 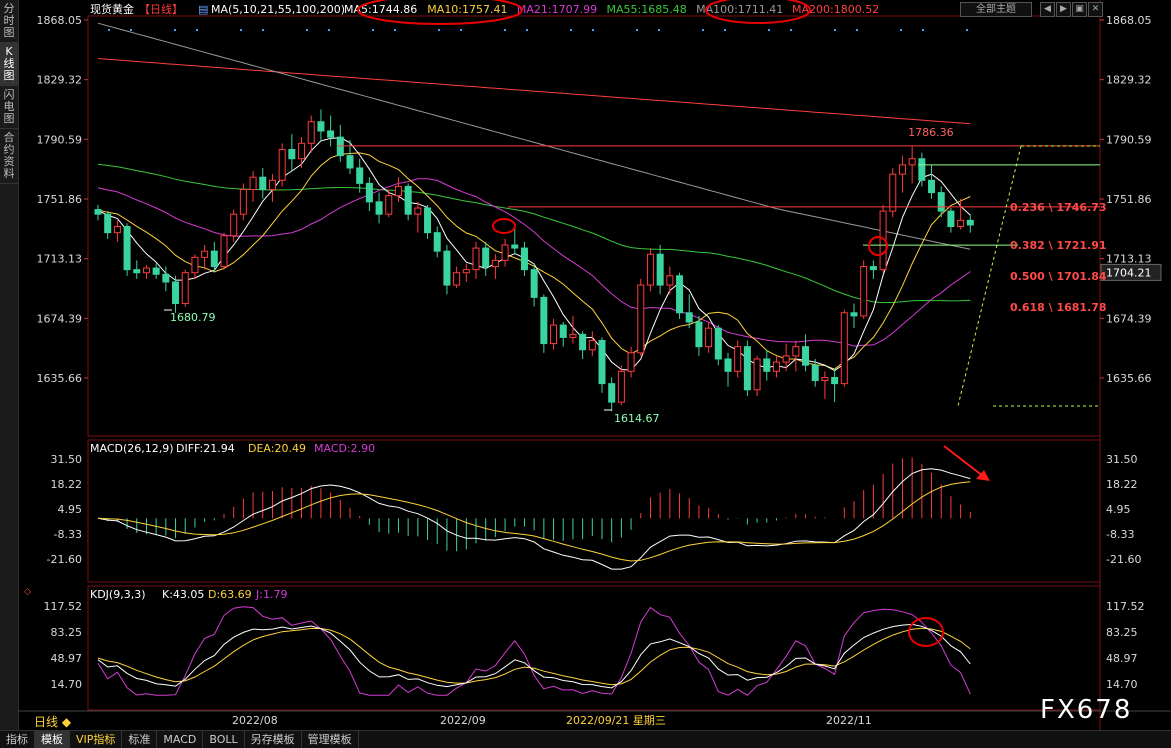 What do you see at coordinates (255, 720) in the screenshot?
I see `x-date-label: 2022/08` at bounding box center [255, 720].